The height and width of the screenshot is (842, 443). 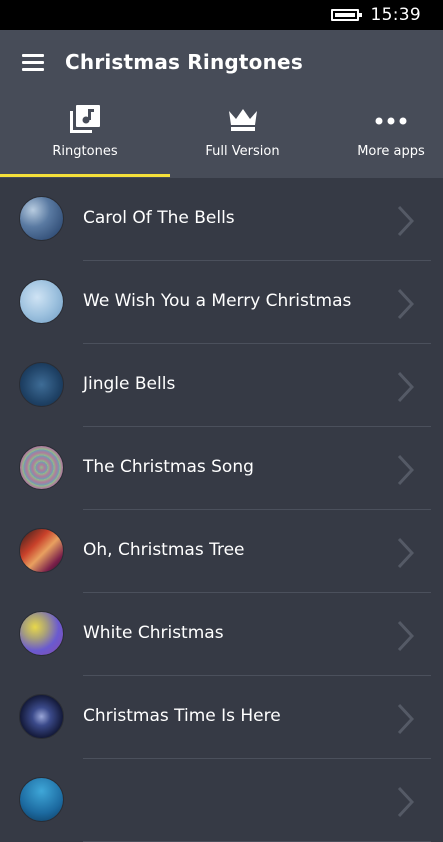 What do you see at coordinates (153, 633) in the screenshot?
I see `song-title: White Christmas` at bounding box center [153, 633].